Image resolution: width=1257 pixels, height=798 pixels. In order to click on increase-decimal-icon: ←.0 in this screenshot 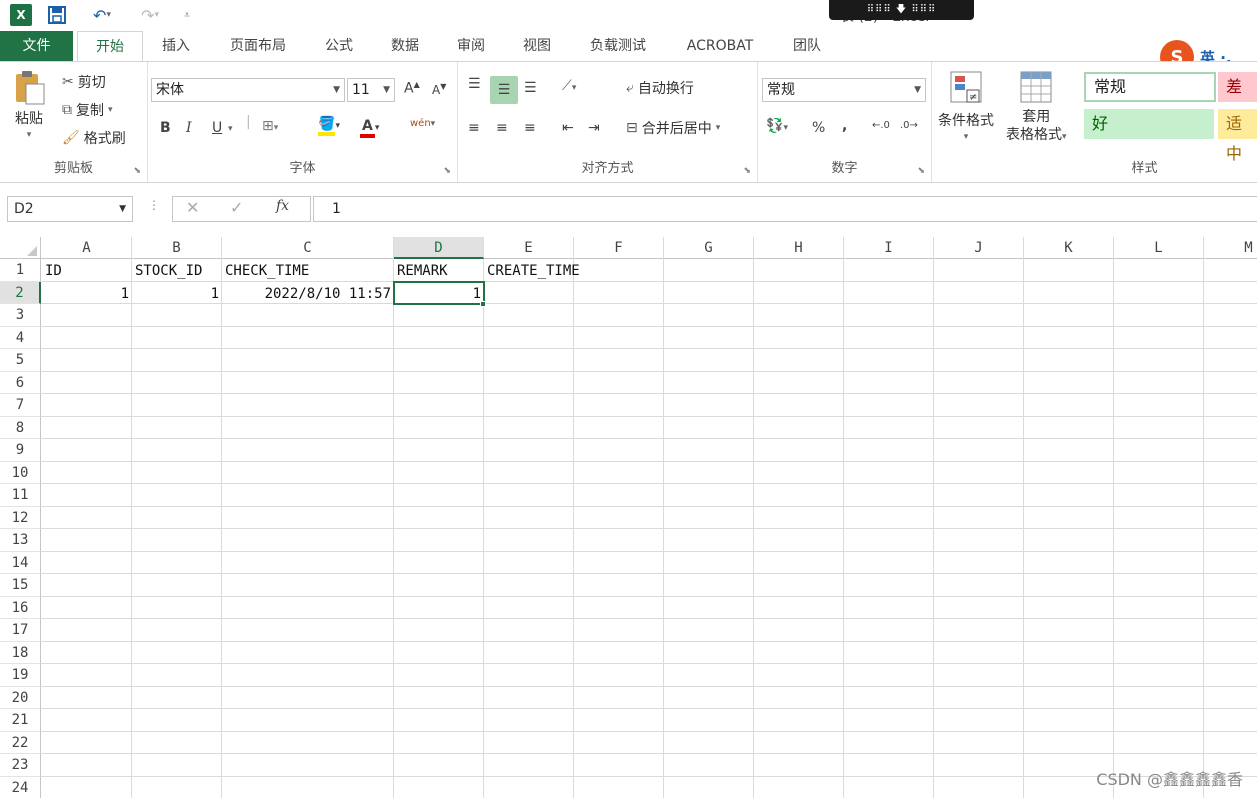, I will do `click(881, 125)`.